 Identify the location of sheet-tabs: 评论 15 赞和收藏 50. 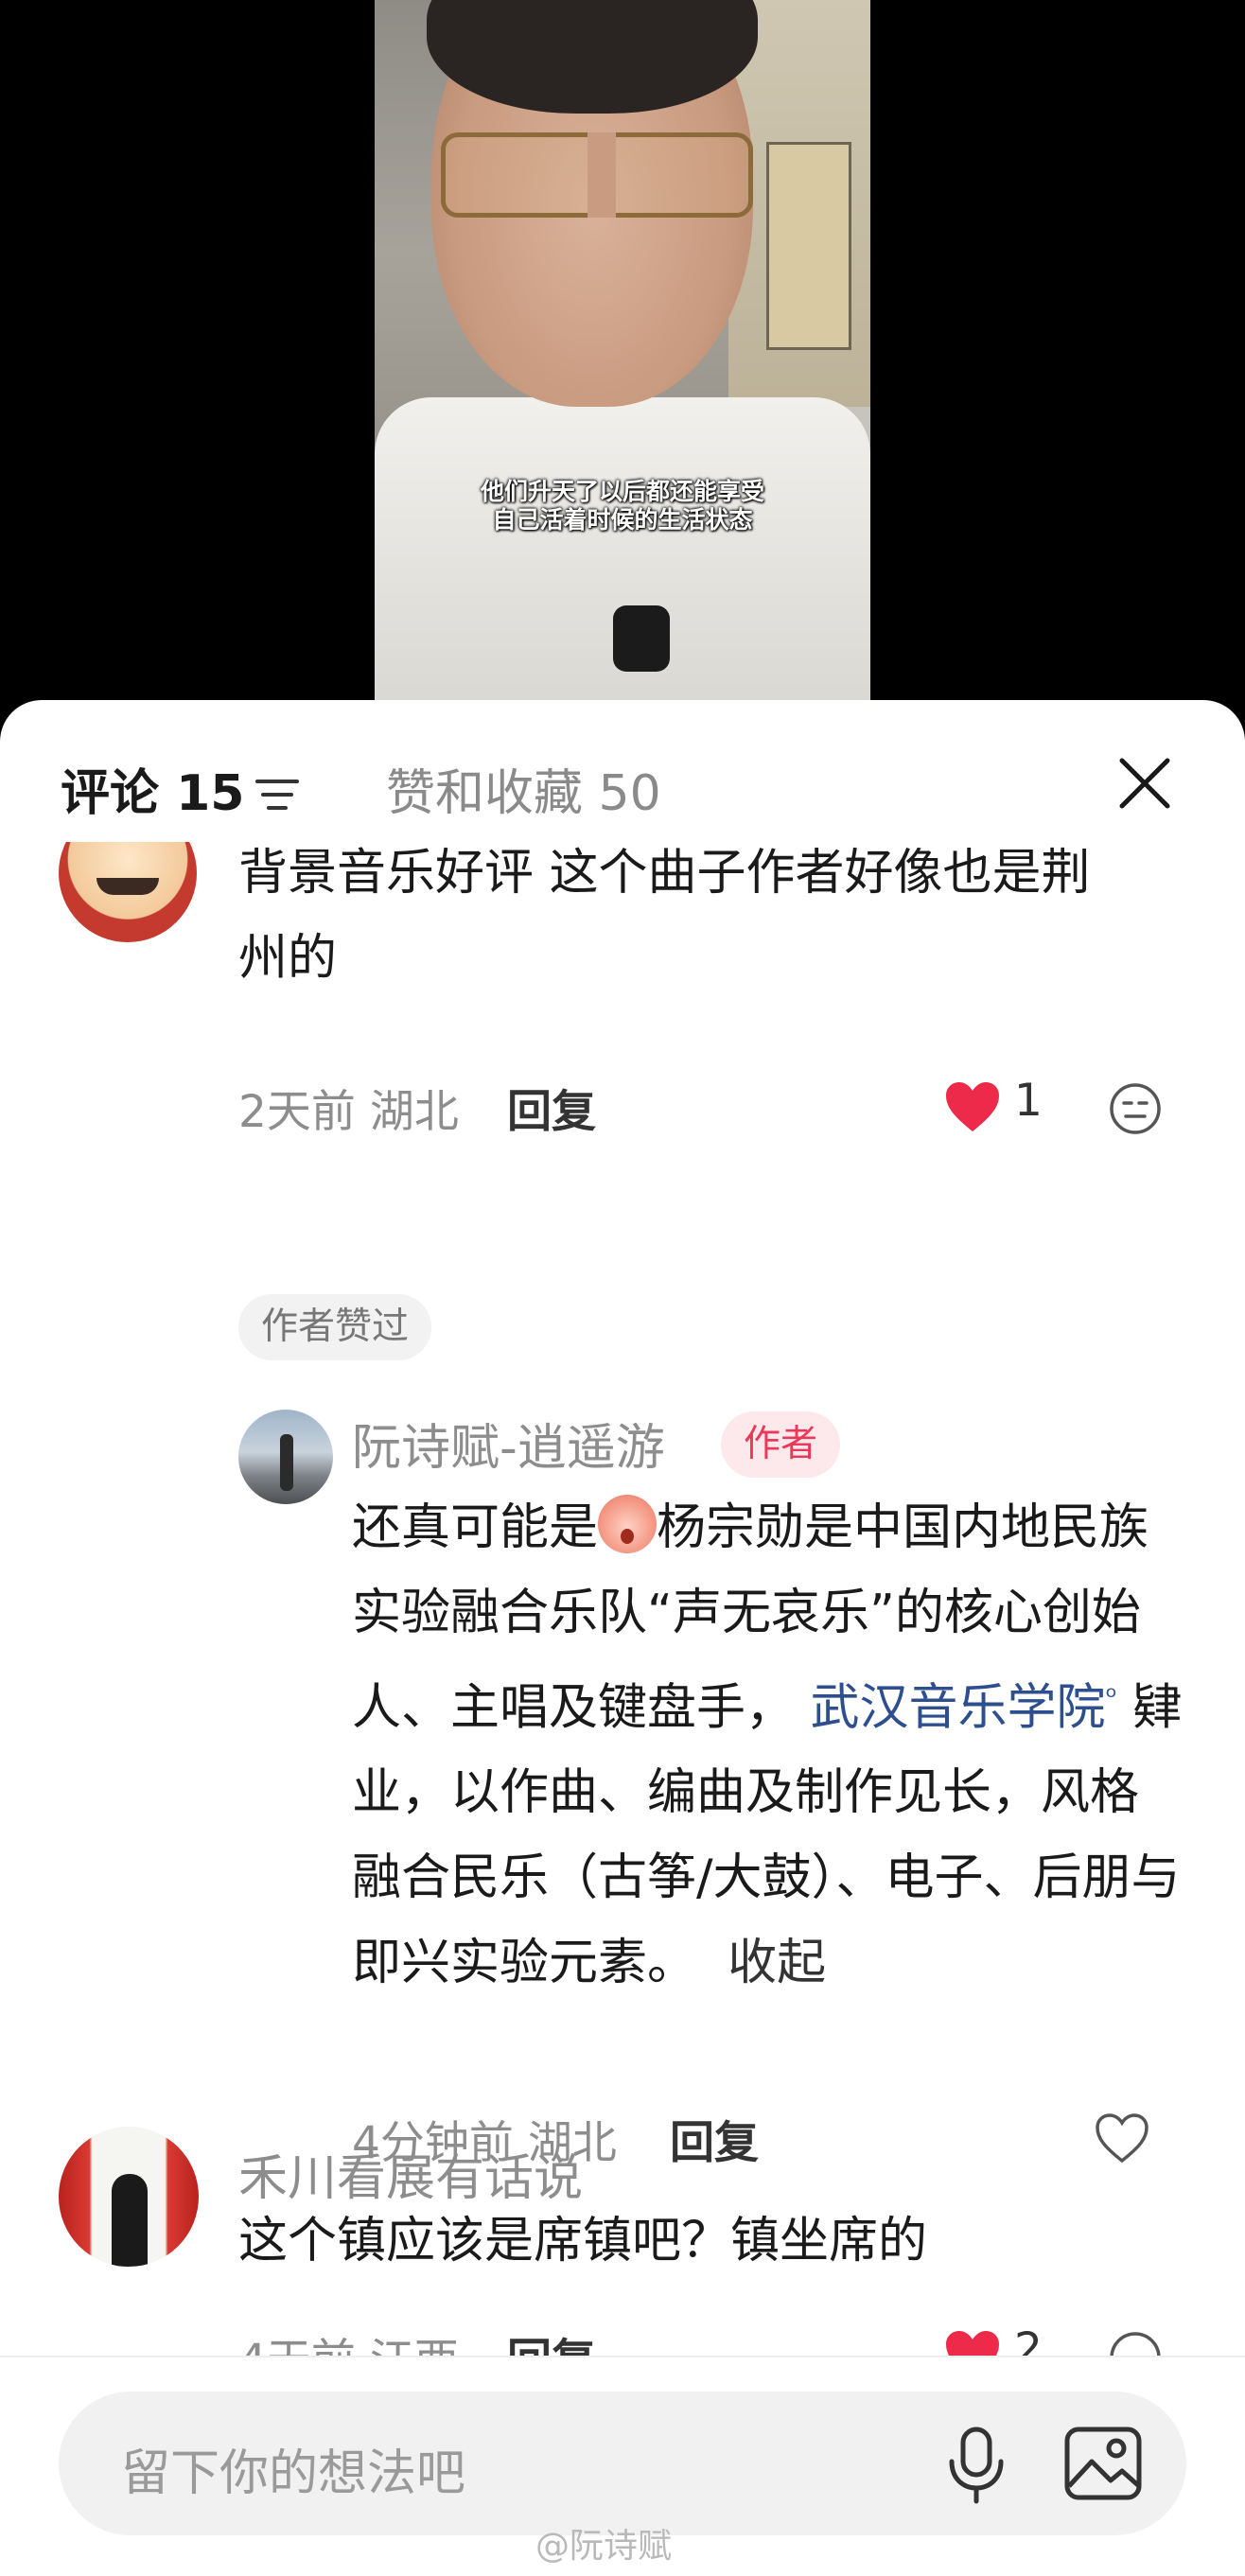
(622, 771).